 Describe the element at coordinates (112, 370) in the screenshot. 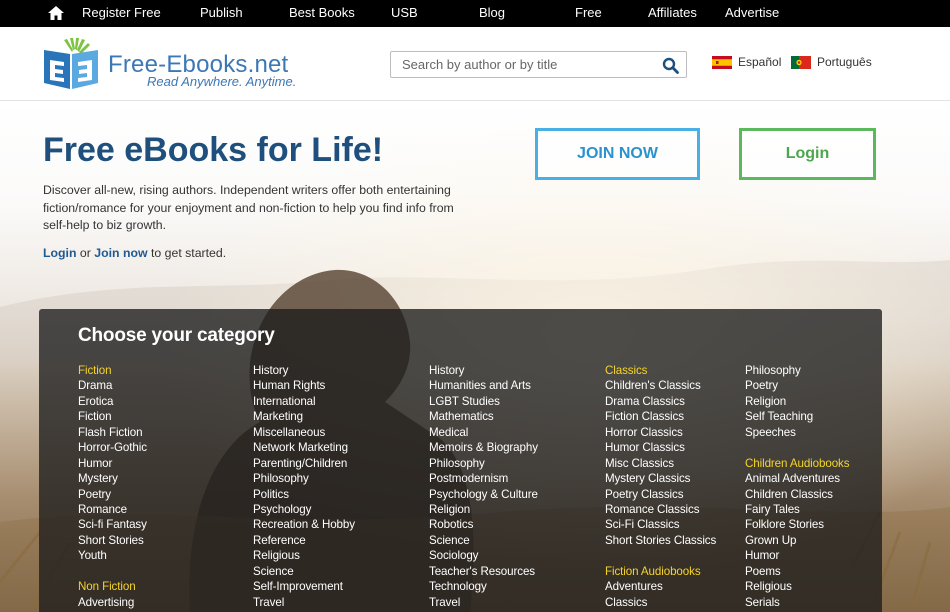

I see `category-heading: Fiction` at that location.